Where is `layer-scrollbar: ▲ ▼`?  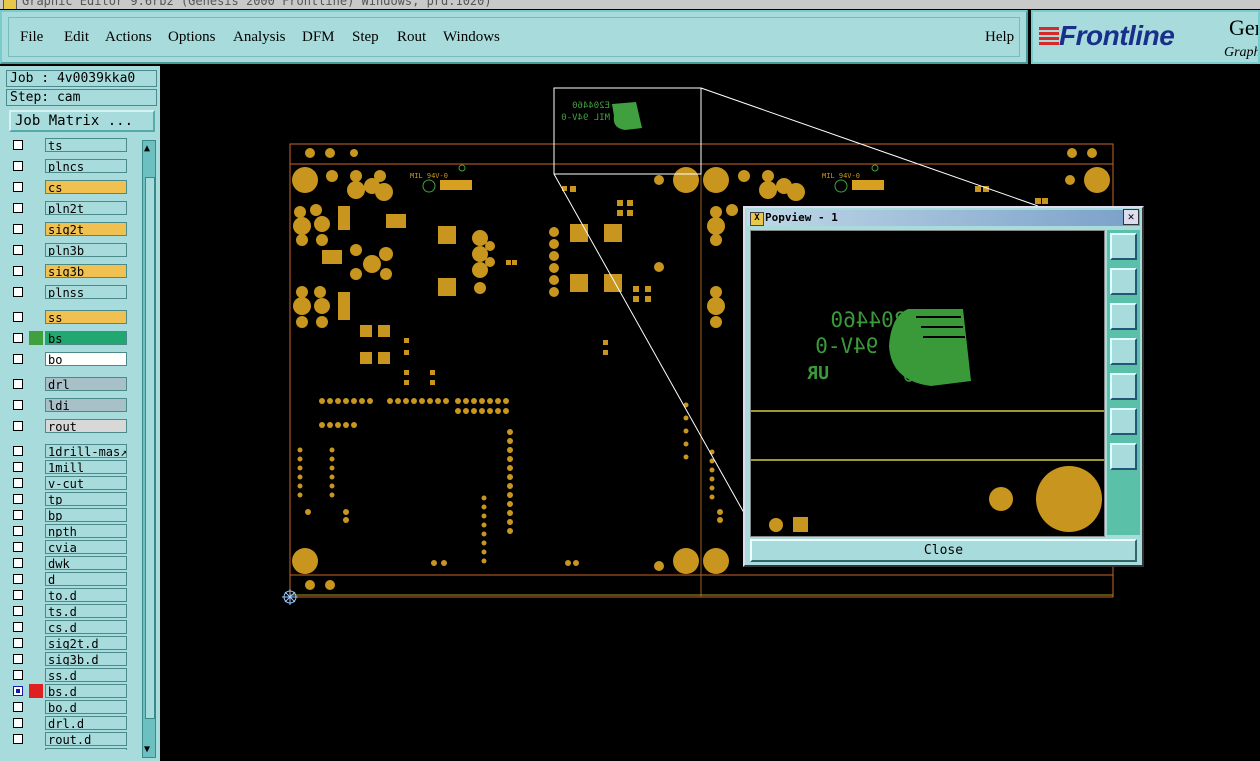 layer-scrollbar: ▲ ▼ is located at coordinates (149, 449).